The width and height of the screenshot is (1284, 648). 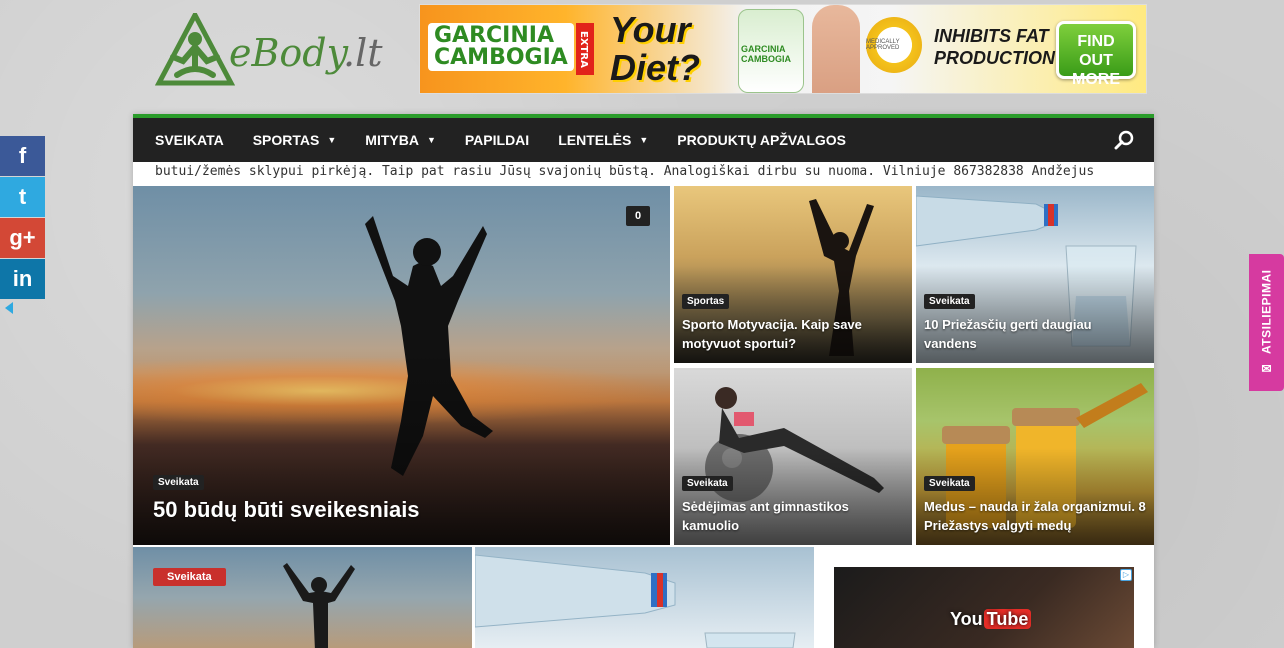 What do you see at coordinates (286, 140) in the screenshot?
I see `nav-item-label: SPORTAS` at bounding box center [286, 140].